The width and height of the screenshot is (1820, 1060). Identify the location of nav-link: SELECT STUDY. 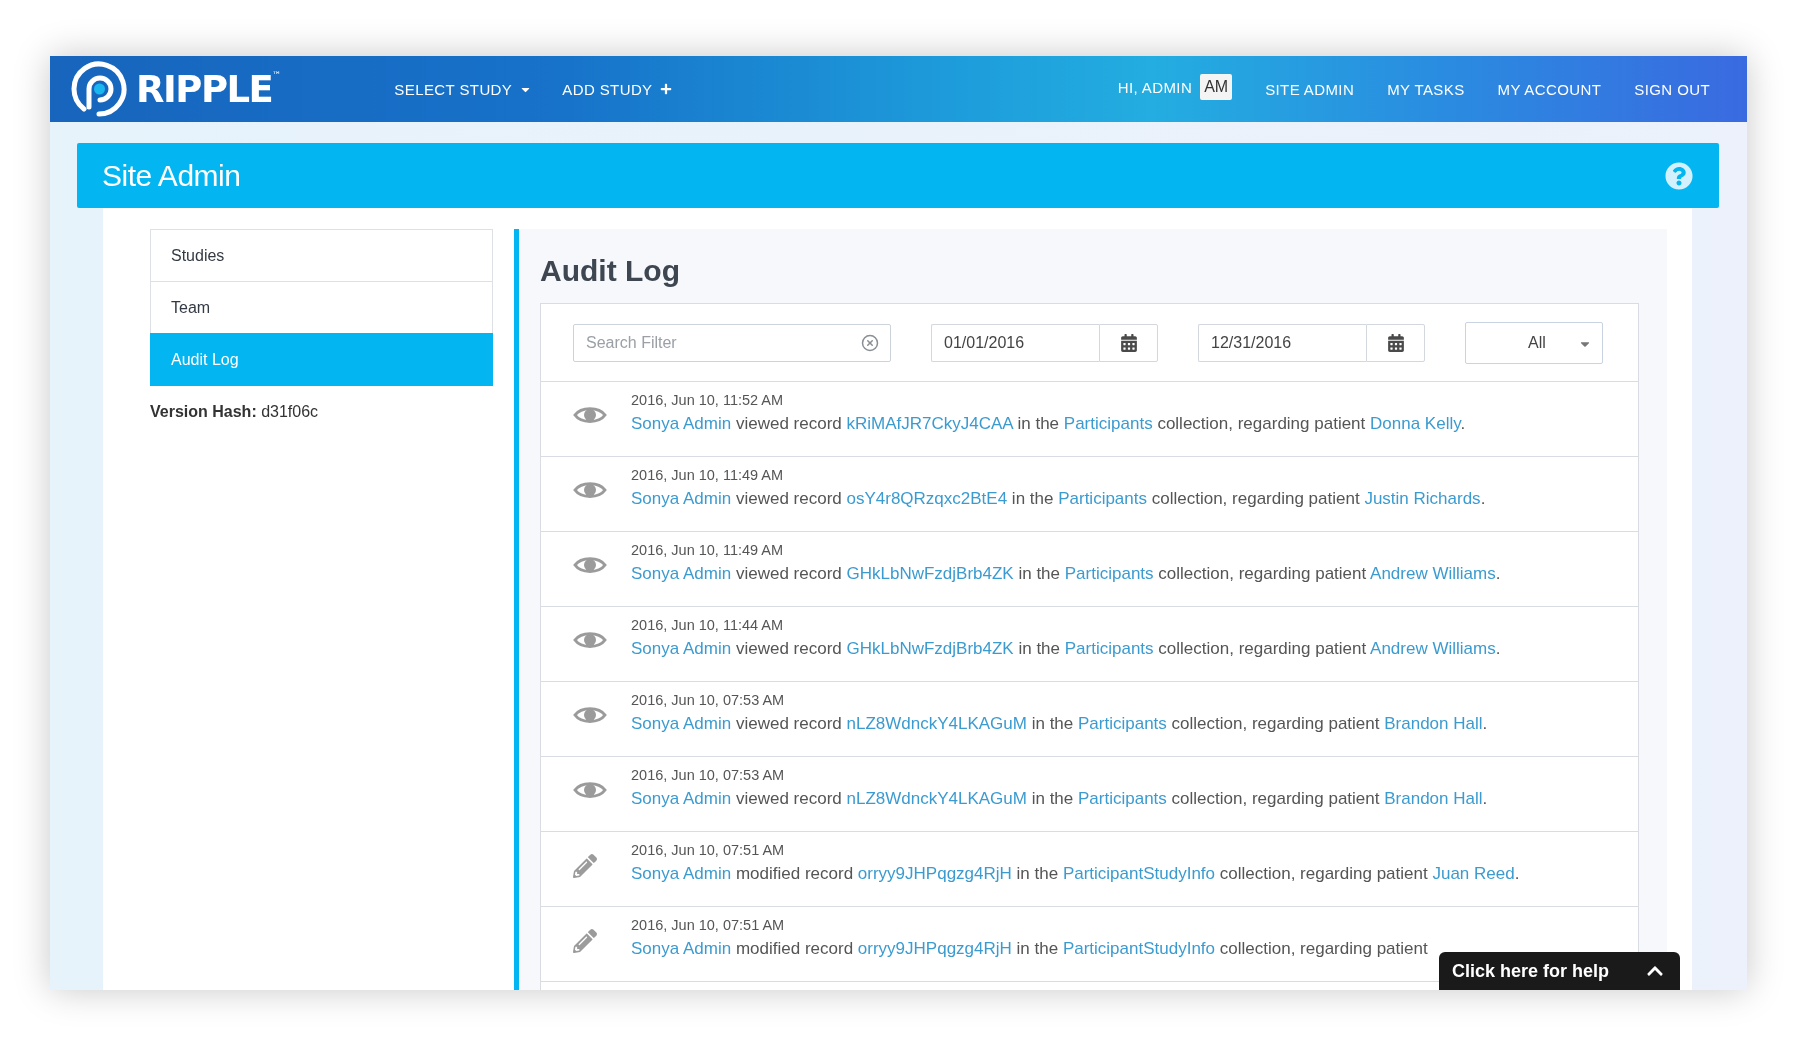
(463, 89).